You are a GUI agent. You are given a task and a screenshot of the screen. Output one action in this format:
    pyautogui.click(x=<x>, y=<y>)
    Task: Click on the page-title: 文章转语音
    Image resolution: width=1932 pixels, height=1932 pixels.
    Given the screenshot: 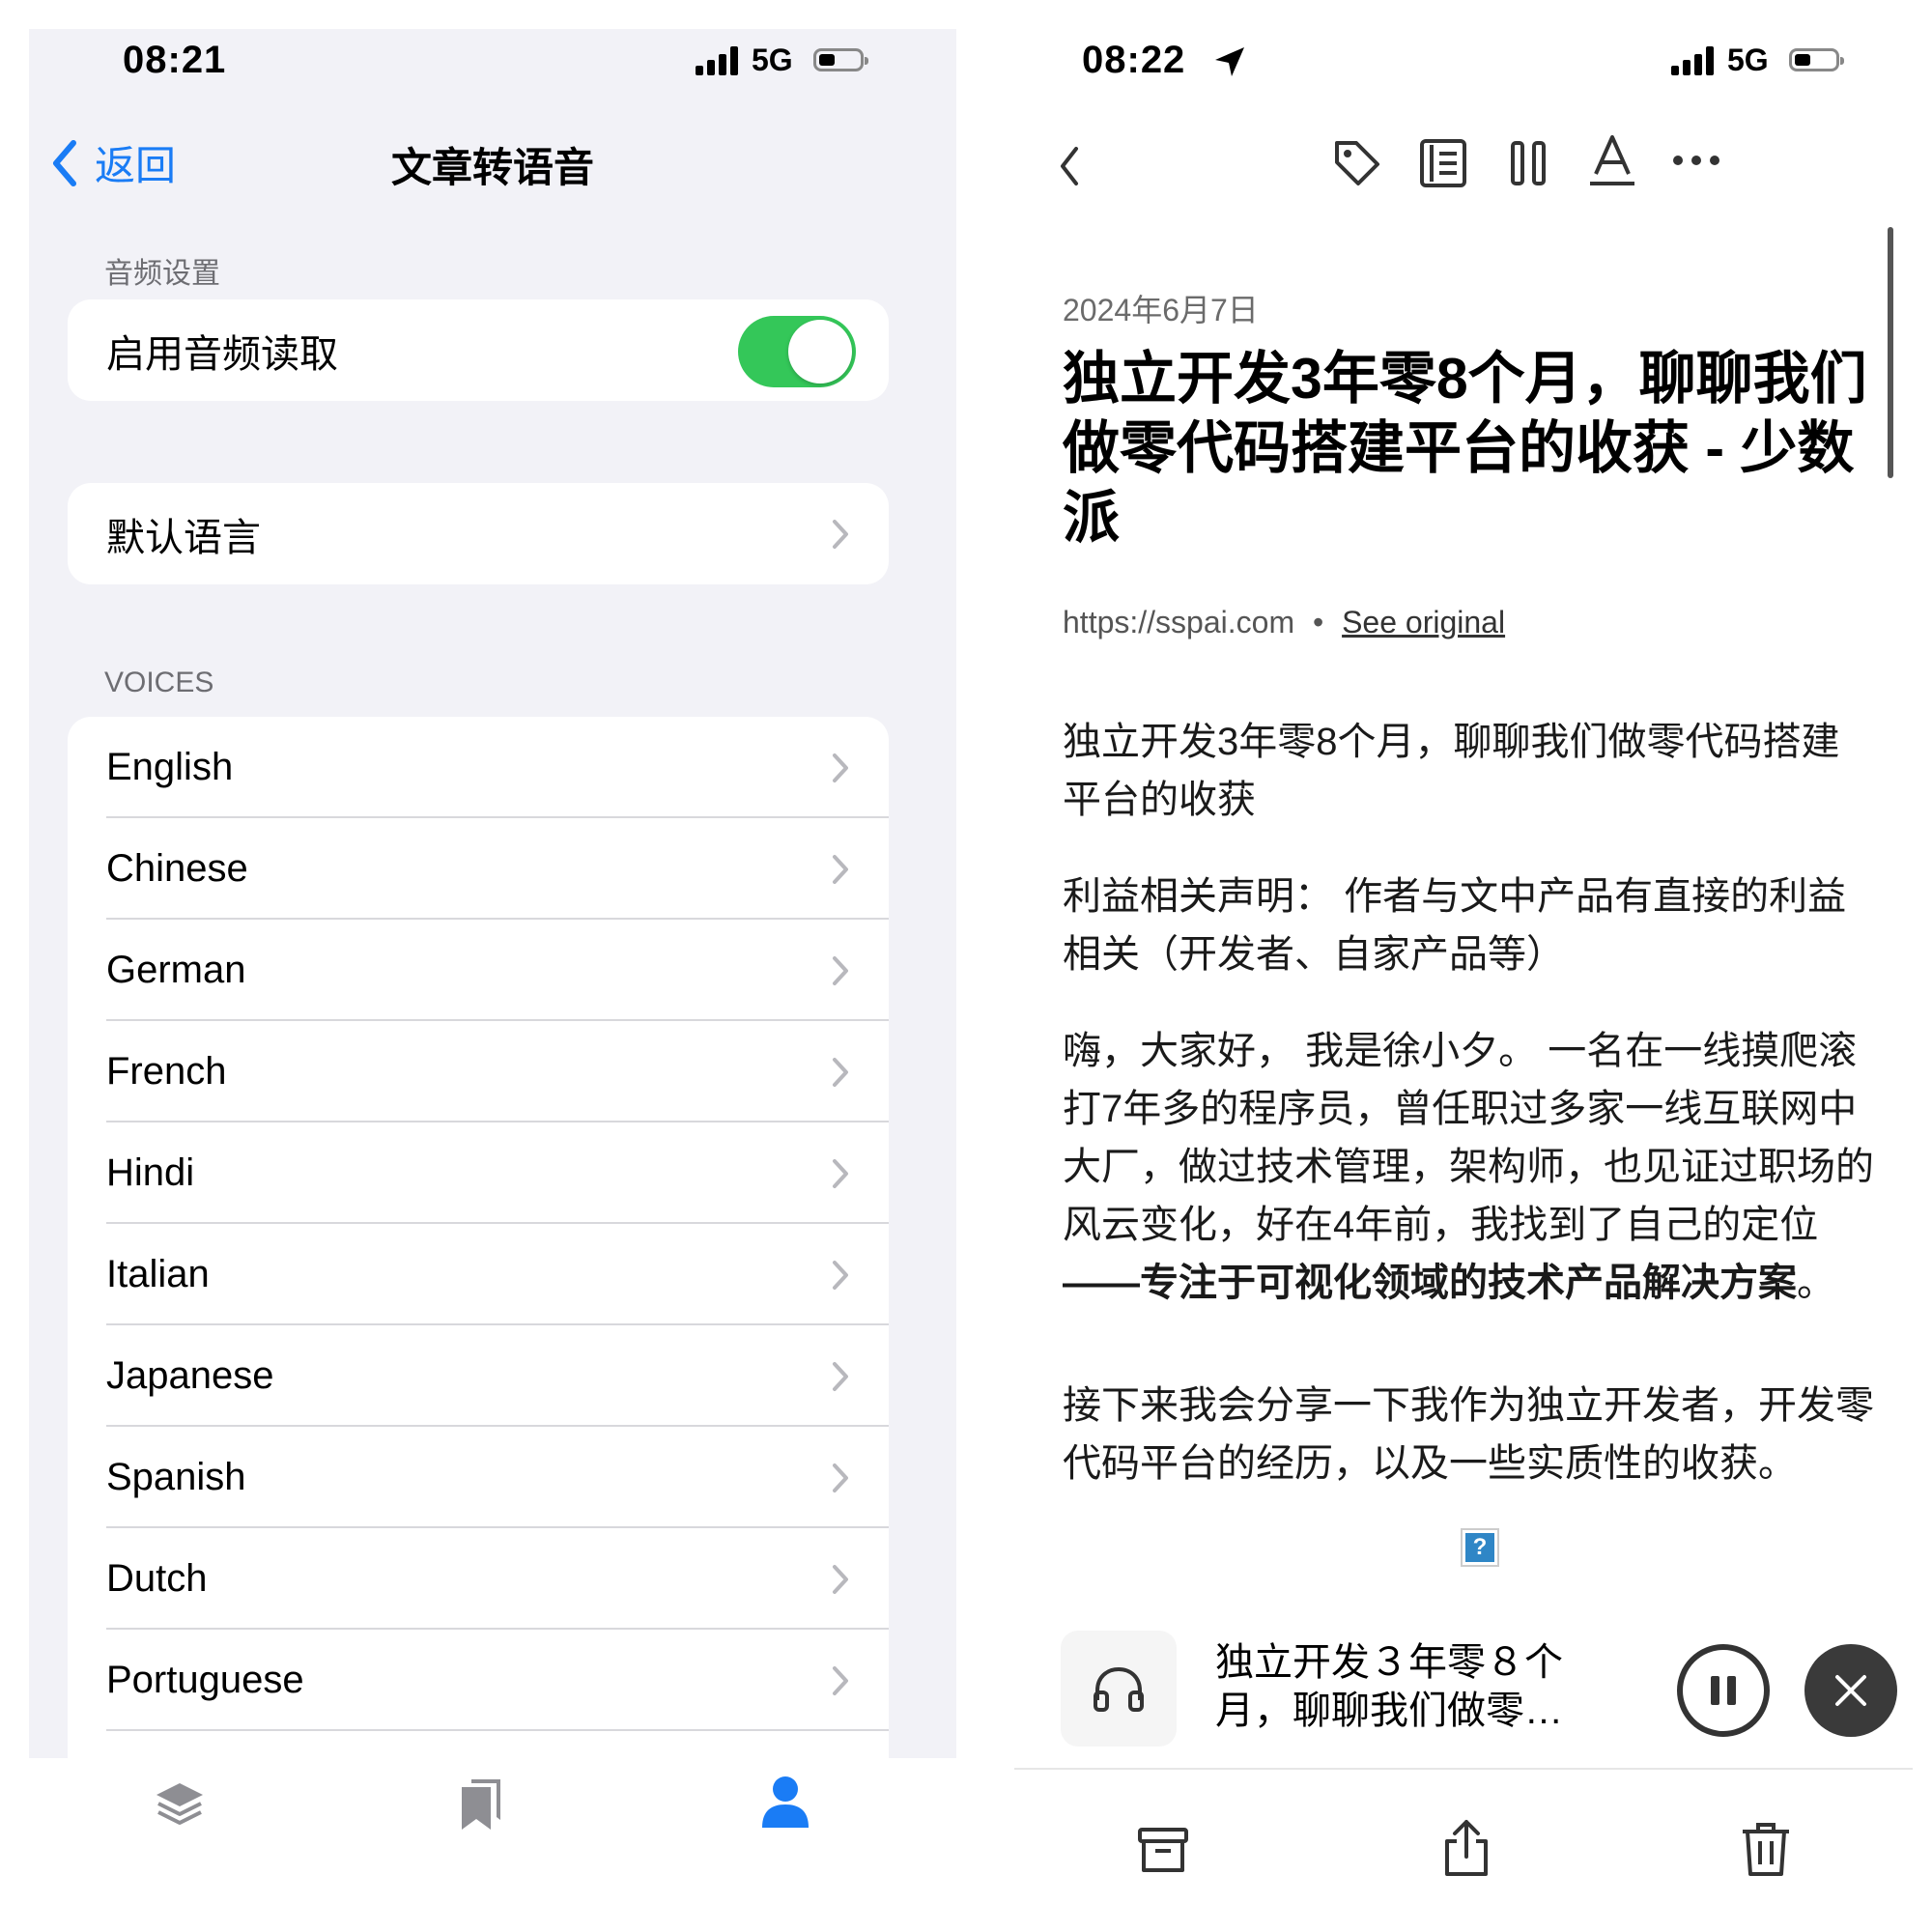 What is the action you would take?
    pyautogui.click(x=492, y=167)
    